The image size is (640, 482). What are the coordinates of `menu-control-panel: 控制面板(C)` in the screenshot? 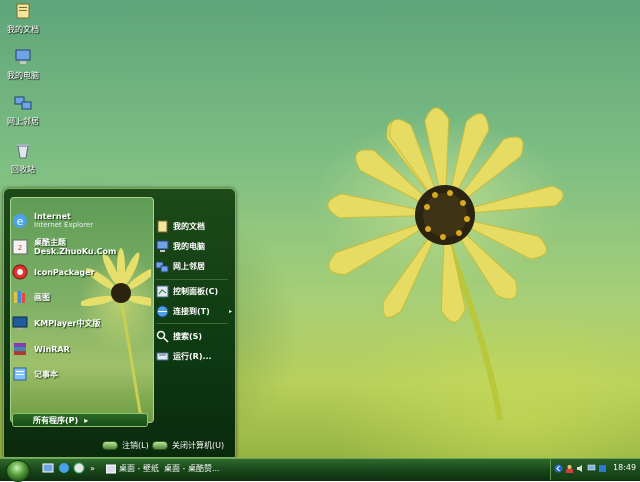 It's located at (194, 291).